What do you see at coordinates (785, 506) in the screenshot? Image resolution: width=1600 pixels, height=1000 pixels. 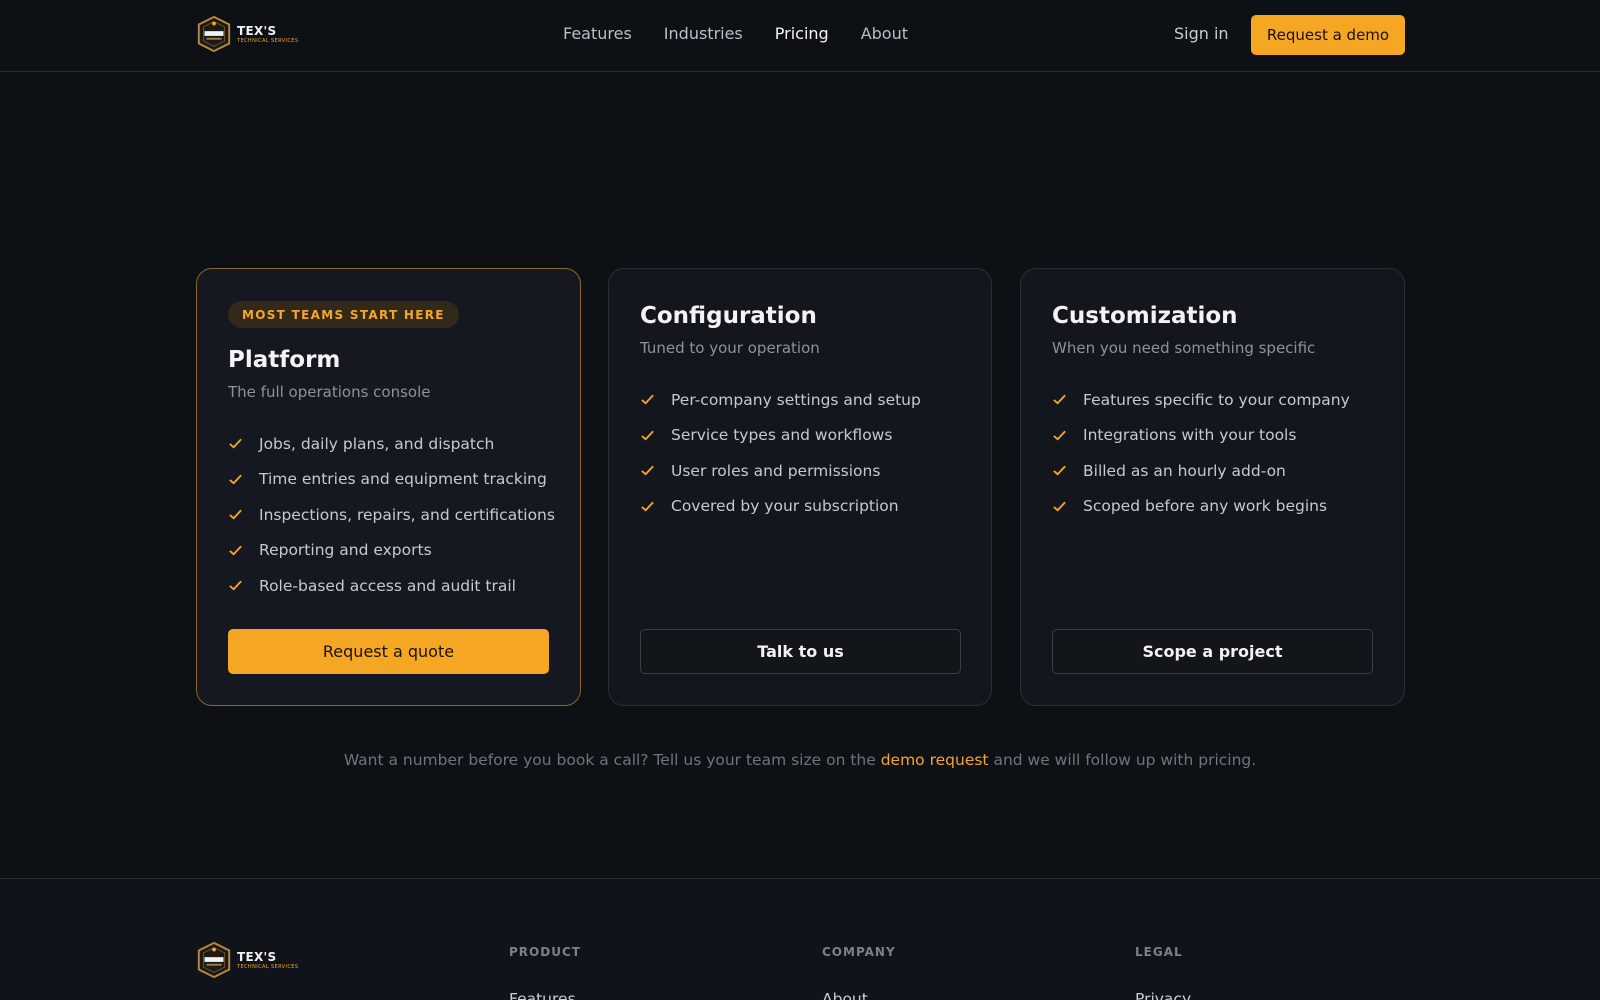 I see `feature-text: Covered by your subscription` at bounding box center [785, 506].